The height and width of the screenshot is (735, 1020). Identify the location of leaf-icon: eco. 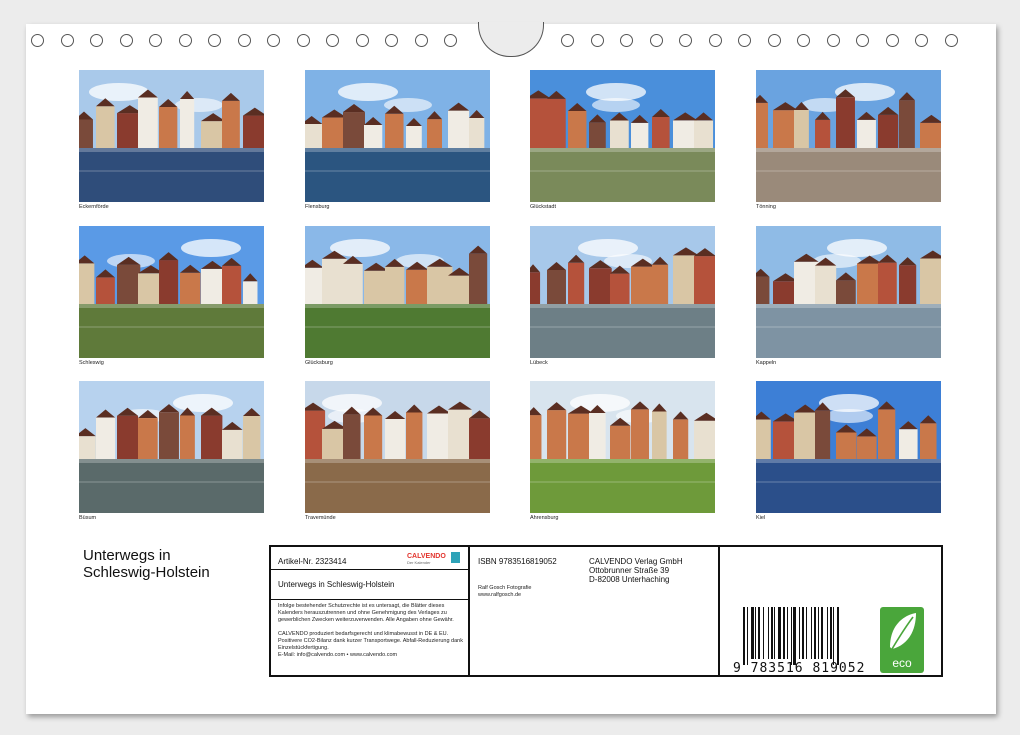
(903, 641).